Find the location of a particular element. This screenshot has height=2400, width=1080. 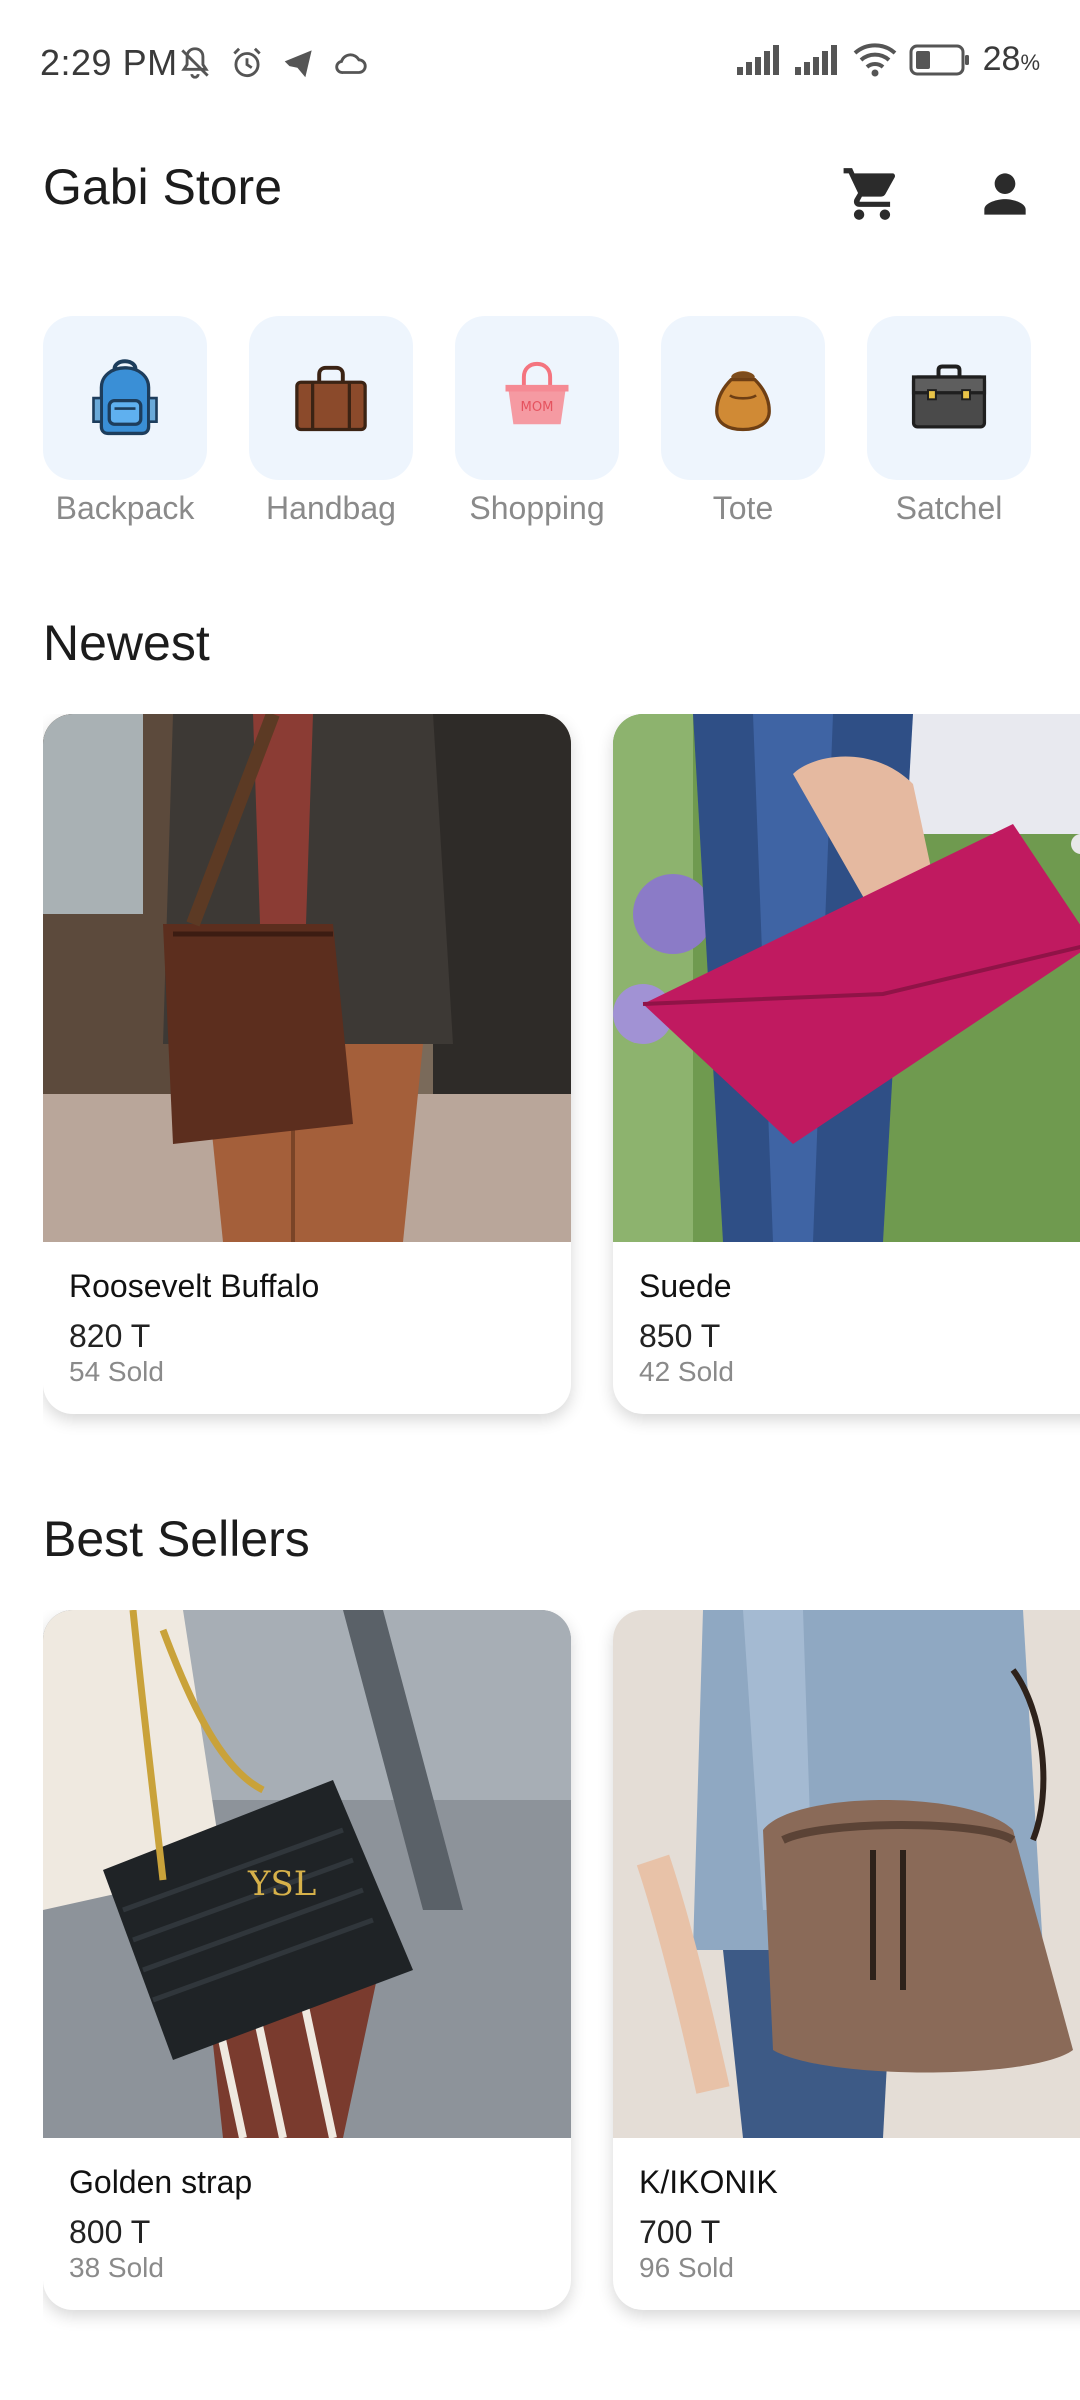

battery-percent: 28% is located at coordinates (1011, 59).